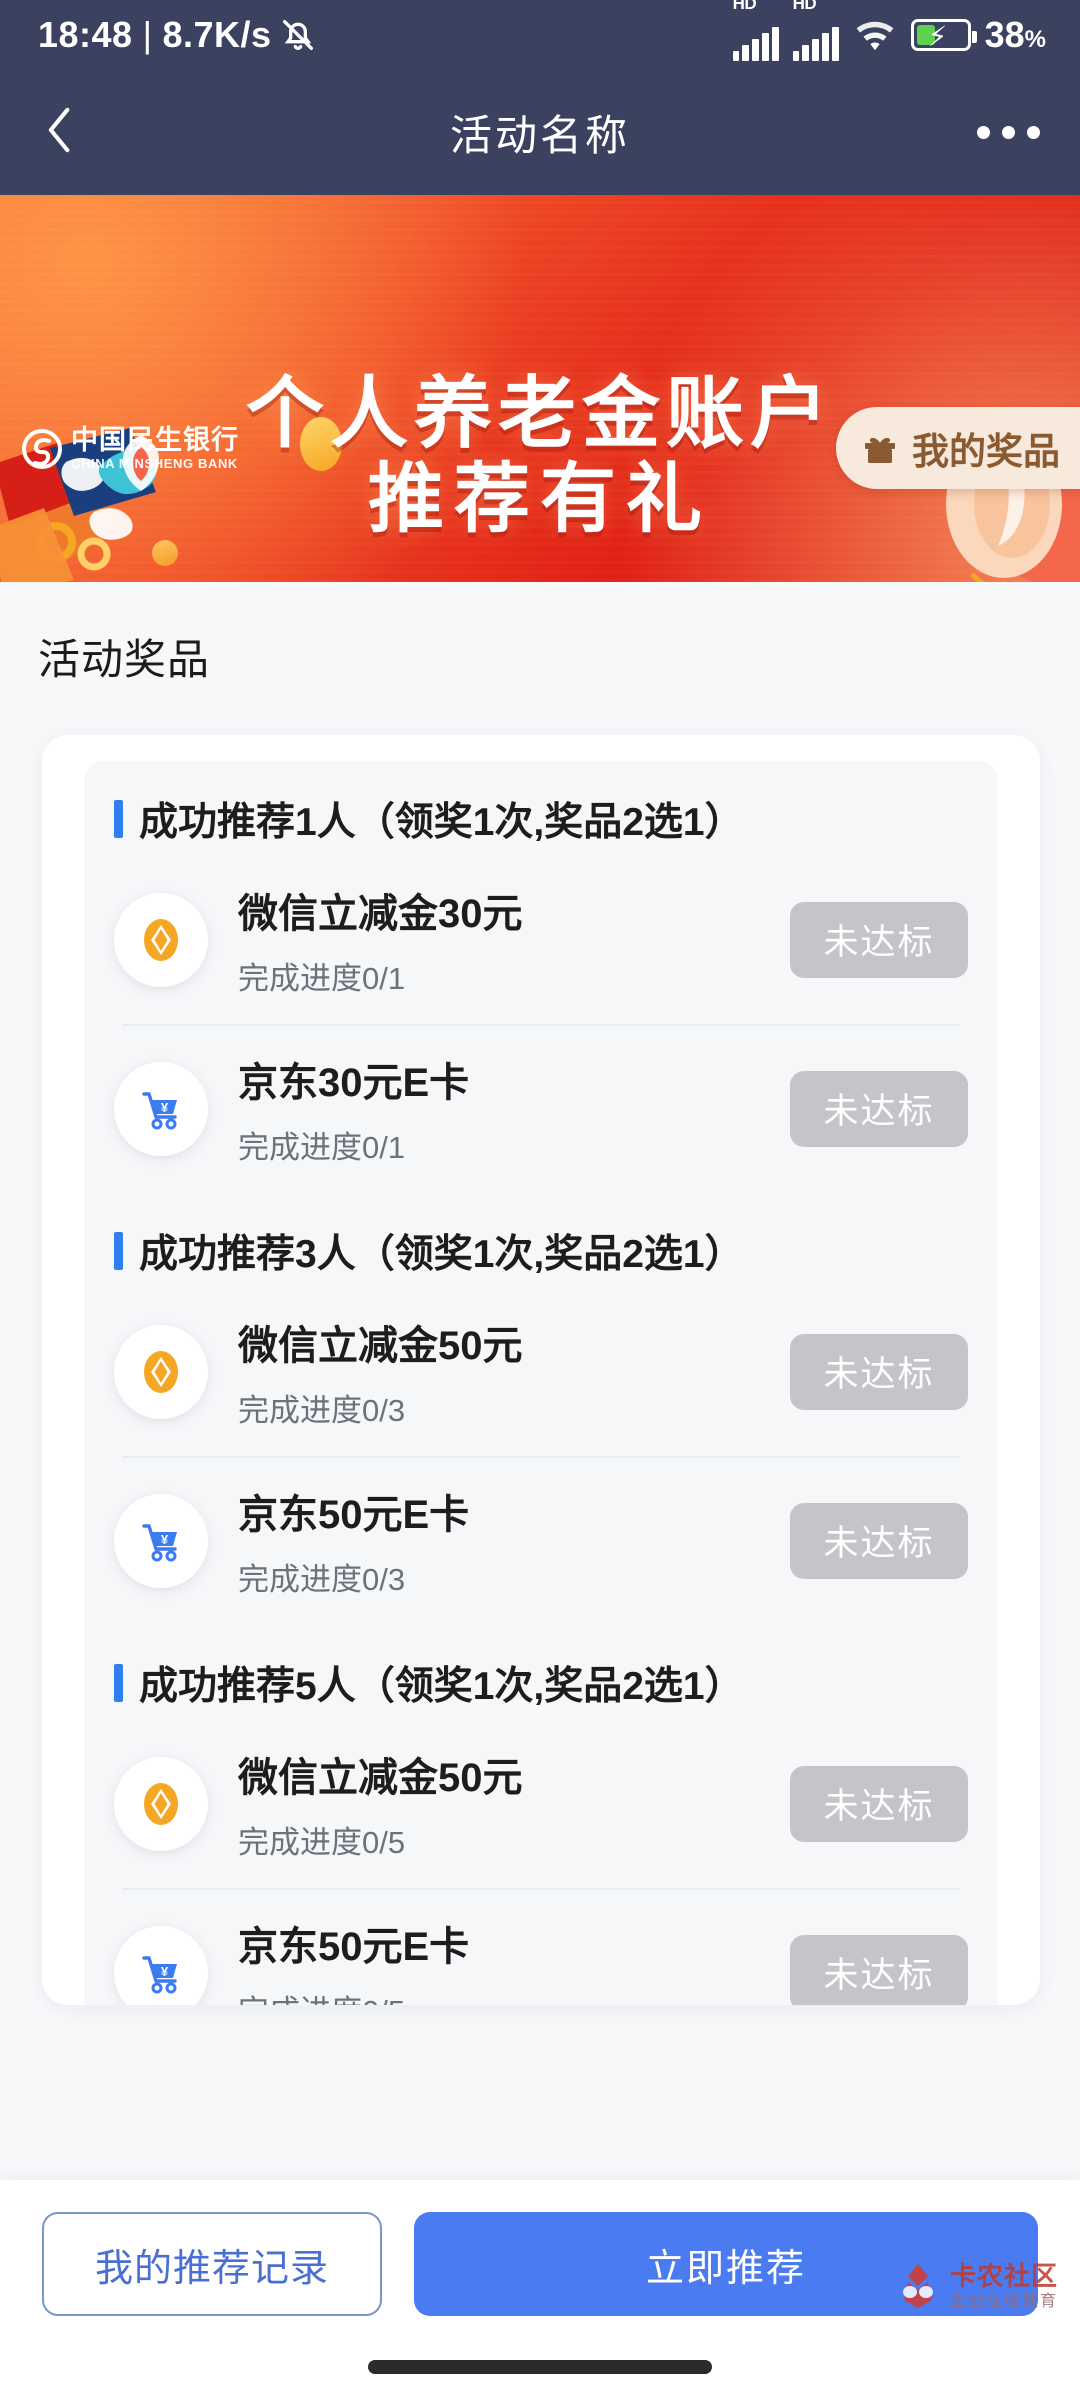  I want to click on prize-group-title: 成功推荐3人（领奖1次,奖品2选1）, so click(556, 1251).